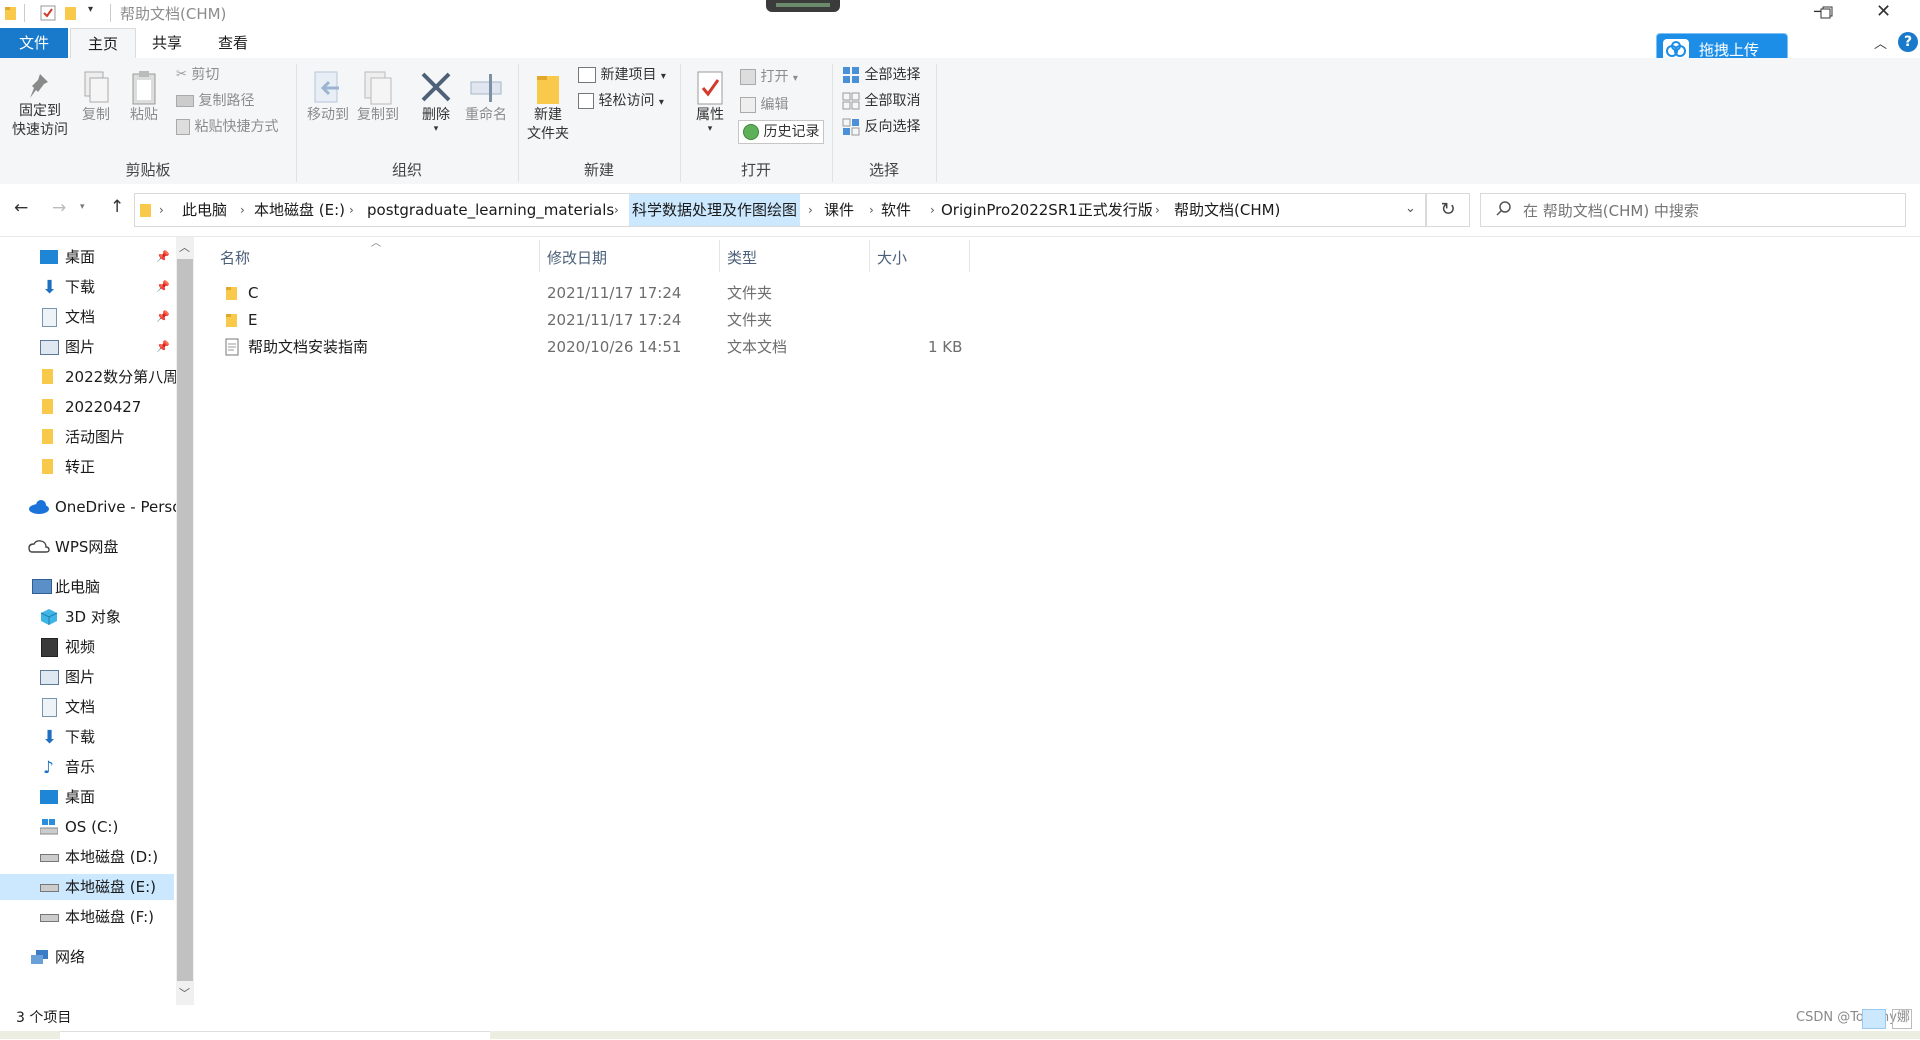  Describe the element at coordinates (594, 347) in the screenshot. I see `file-row: 帮助文档安装指南 2020/10/26 14:51 文本文档 1 KB` at that location.